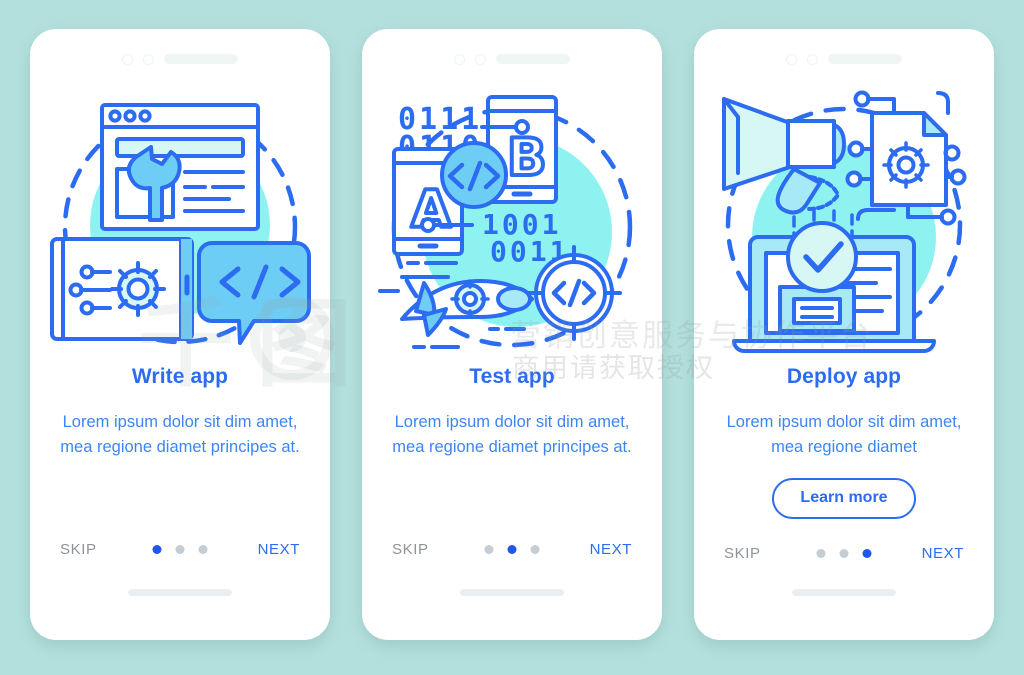 The width and height of the screenshot is (1024, 675). Describe the element at coordinates (527, 158) in the screenshot. I see `svg-text: B` at that location.